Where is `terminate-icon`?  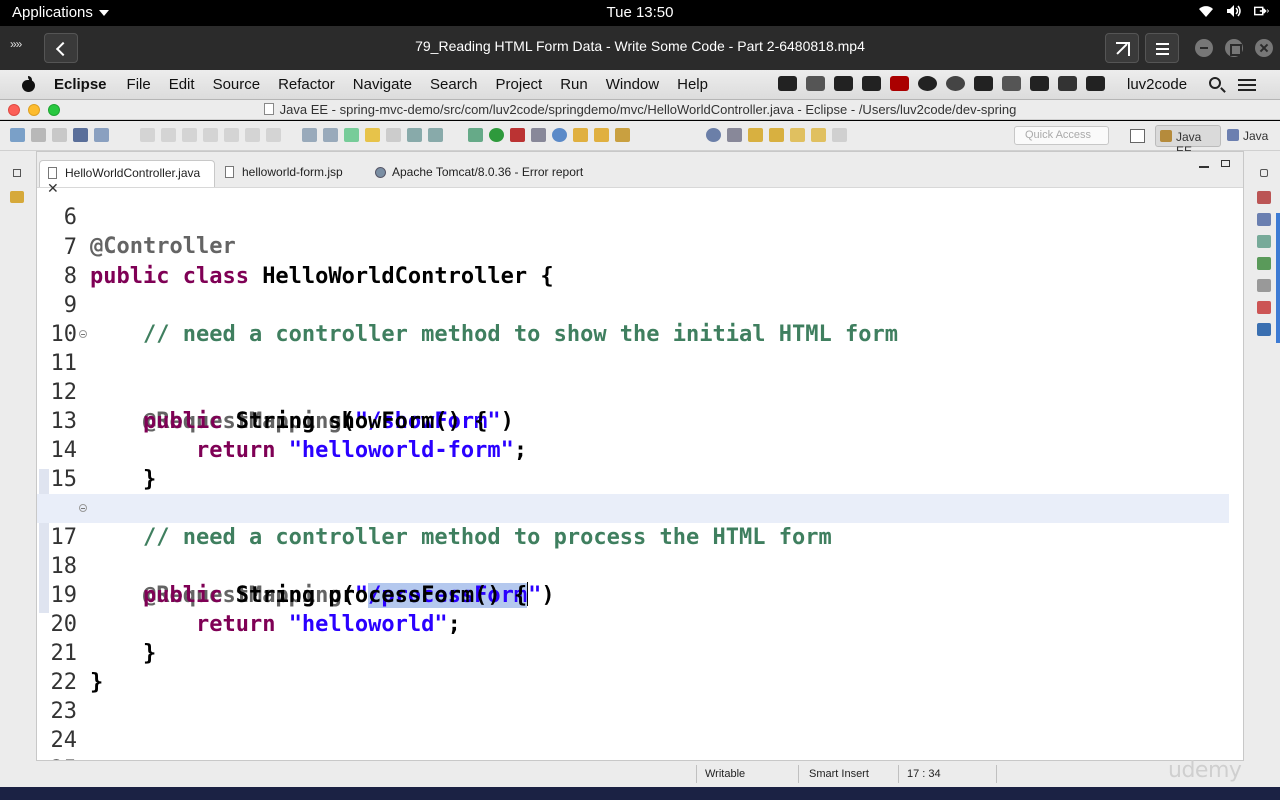
terminate-icon is located at coordinates (189, 135).